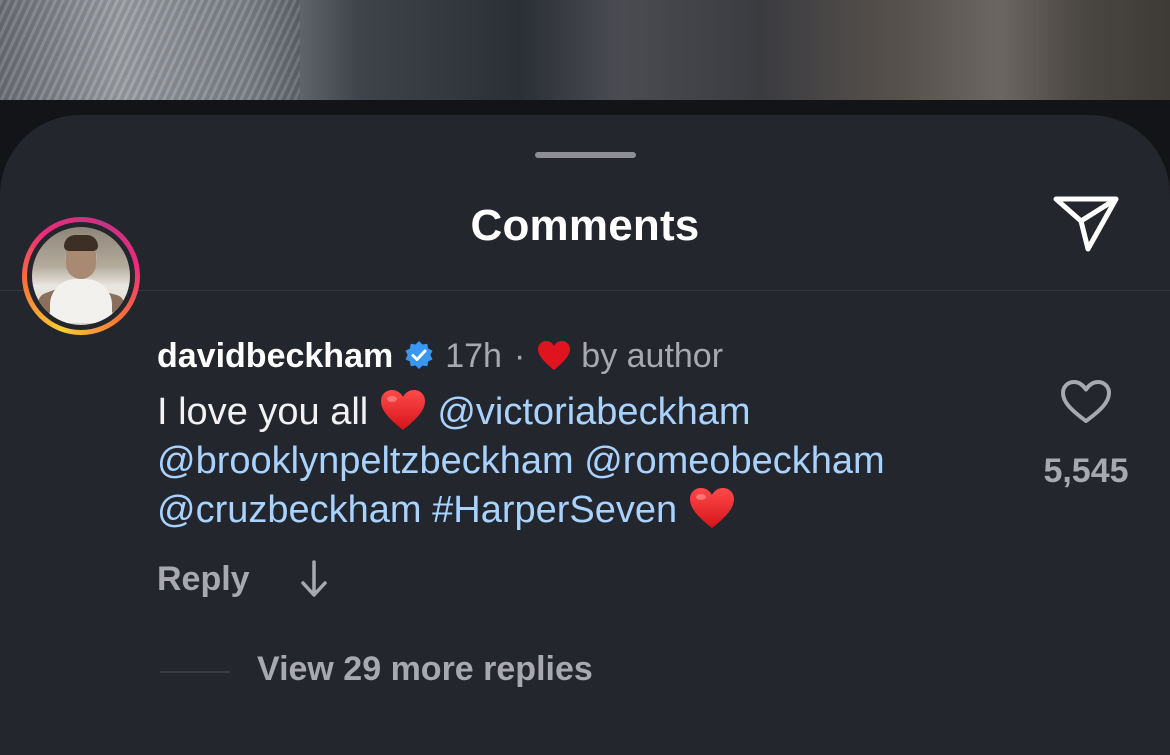 This screenshot has width=1170, height=755. What do you see at coordinates (203, 579) in the screenshot?
I see `reply-button: Reply` at bounding box center [203, 579].